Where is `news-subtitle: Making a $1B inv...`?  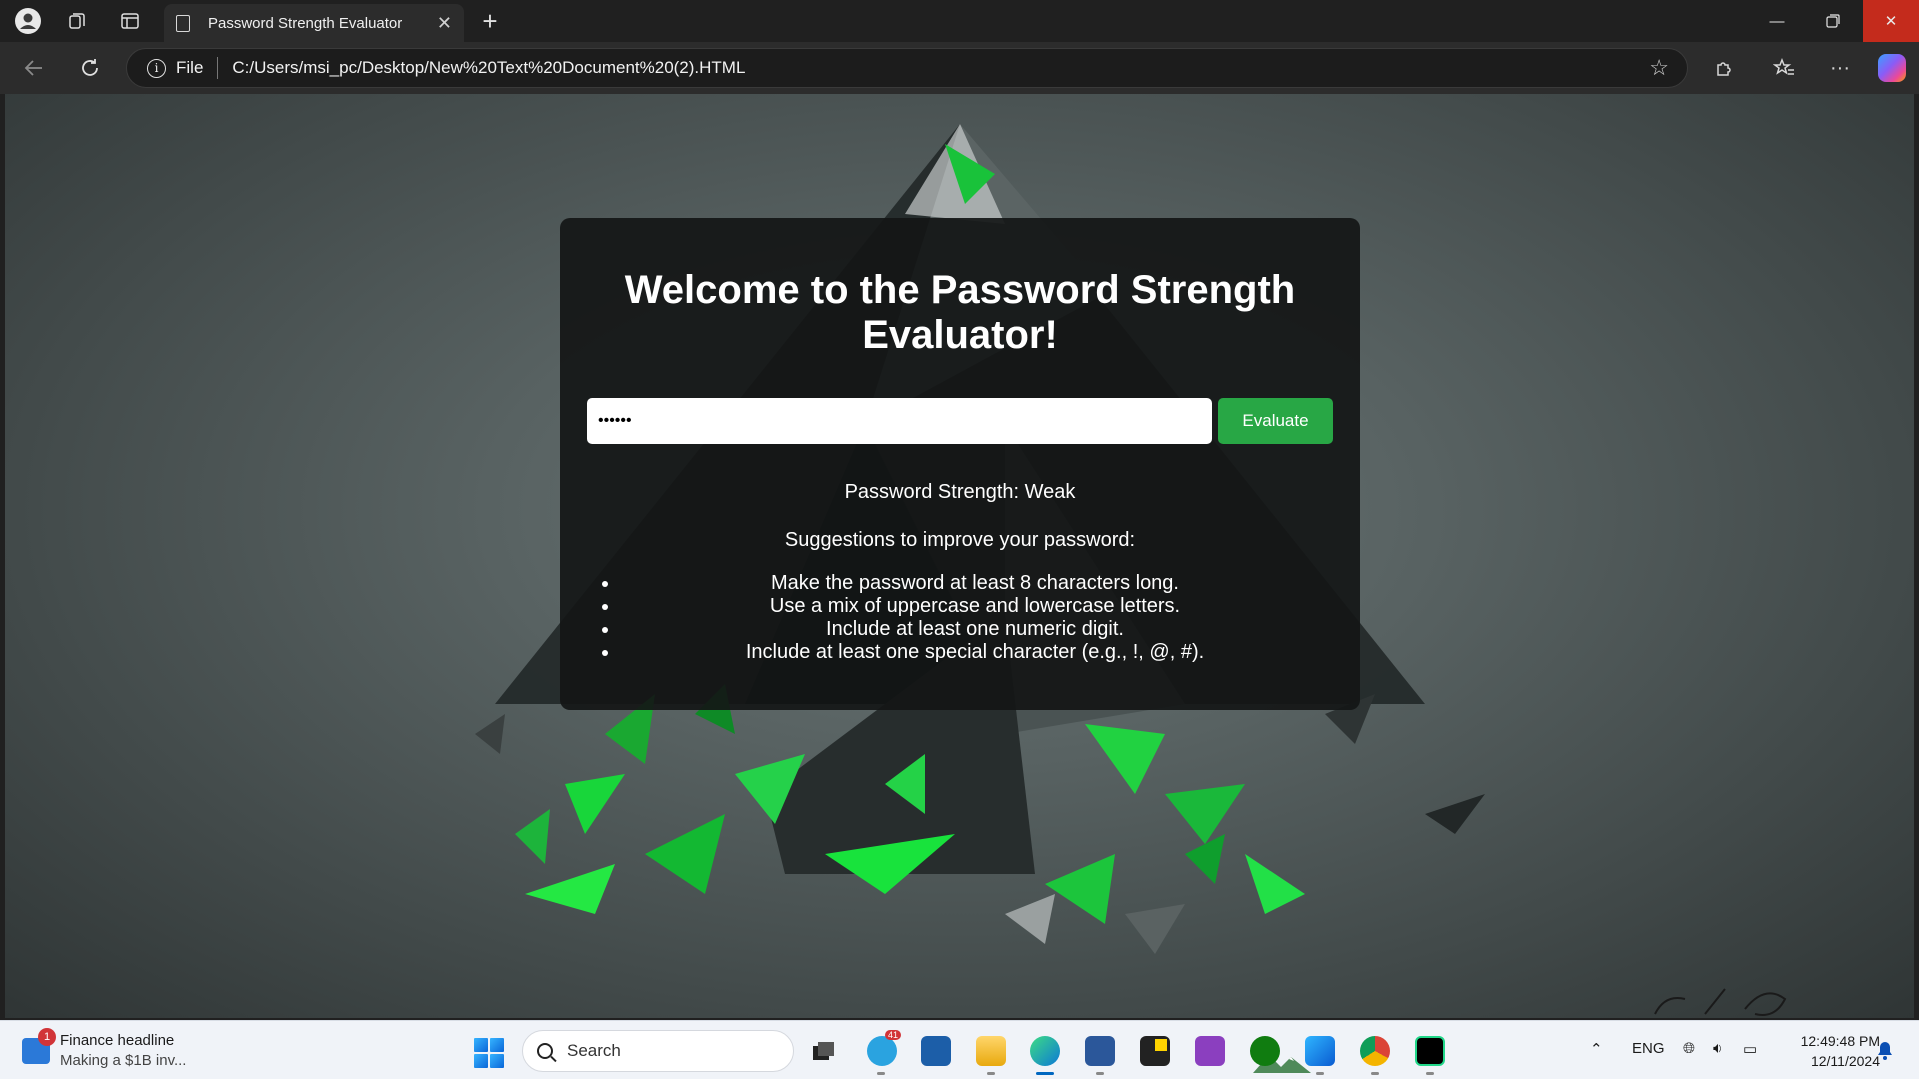 news-subtitle: Making a $1B inv... is located at coordinates (123, 1060).